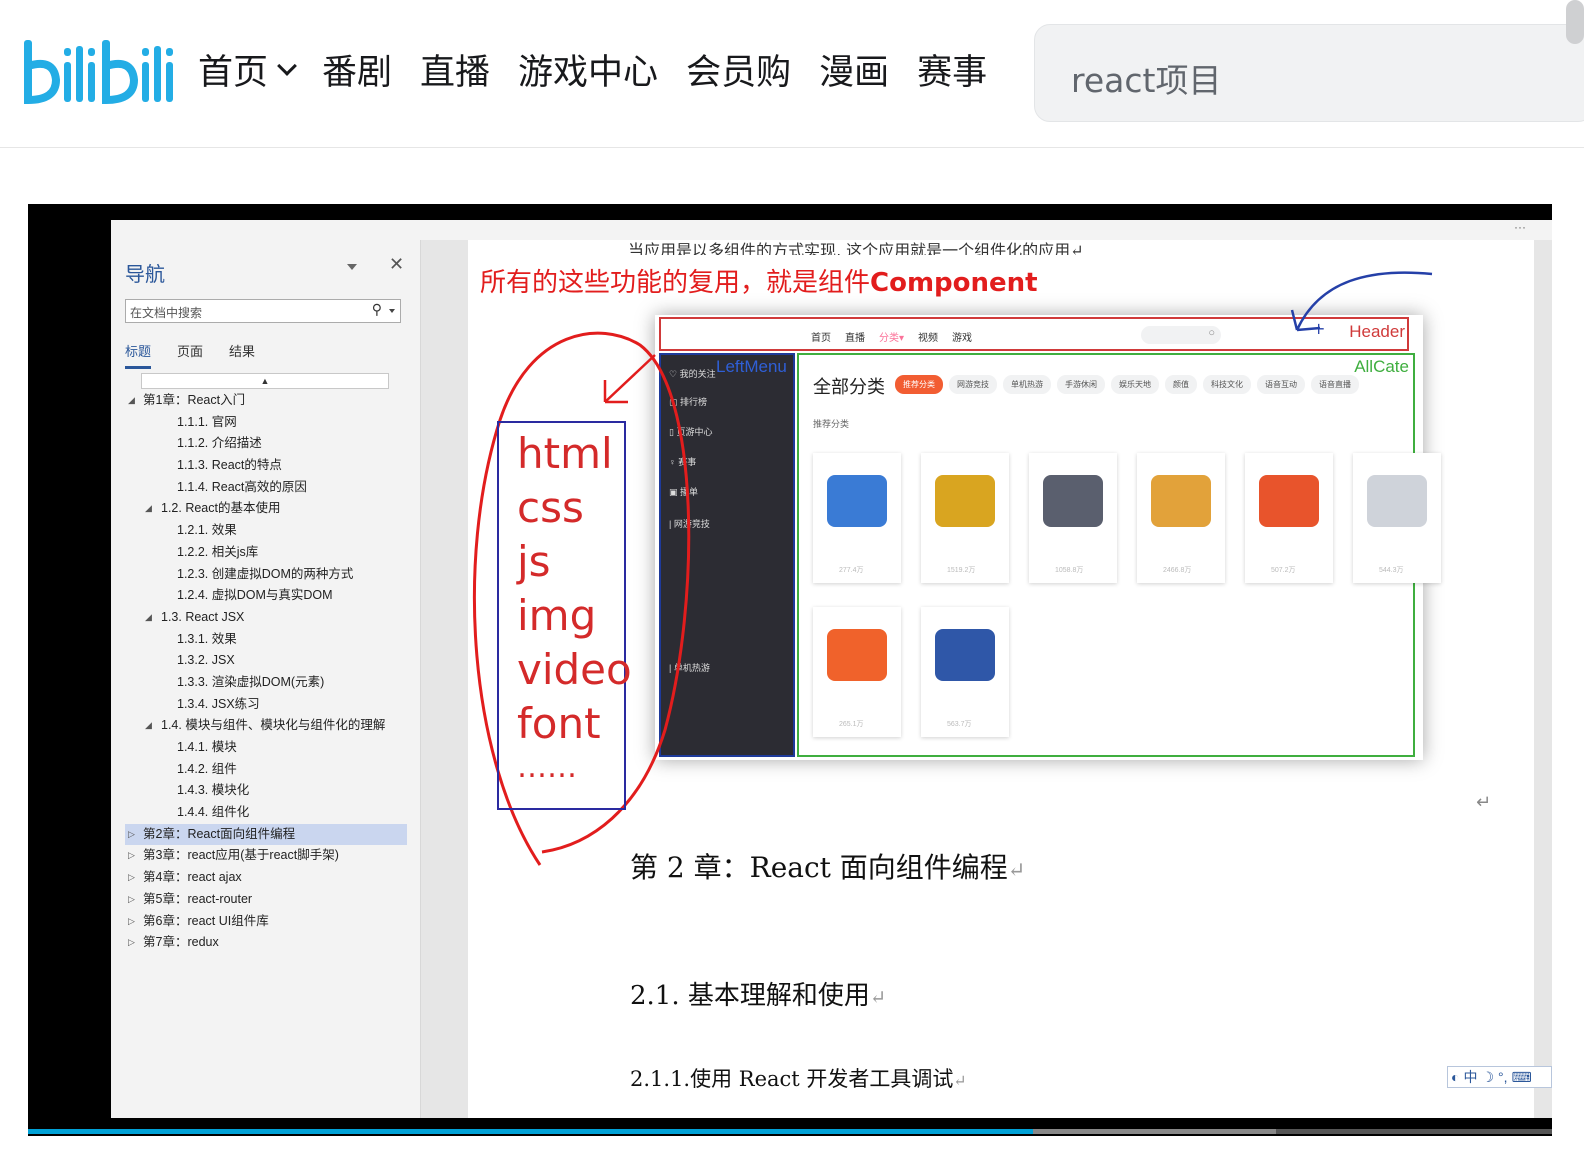 Image resolution: width=1584 pixels, height=1164 pixels. What do you see at coordinates (1522, 1077) in the screenshot?
I see `keyboard-icon: ⌨` at bounding box center [1522, 1077].